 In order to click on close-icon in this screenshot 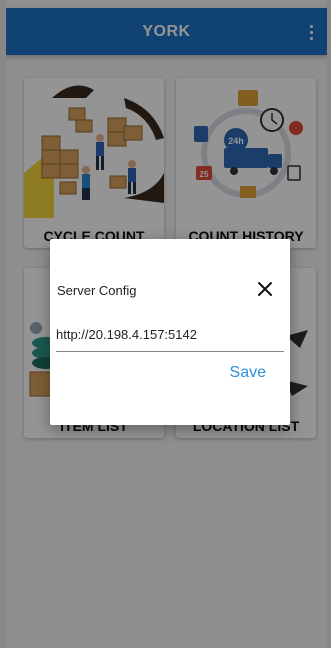, I will do `click(265, 289)`.